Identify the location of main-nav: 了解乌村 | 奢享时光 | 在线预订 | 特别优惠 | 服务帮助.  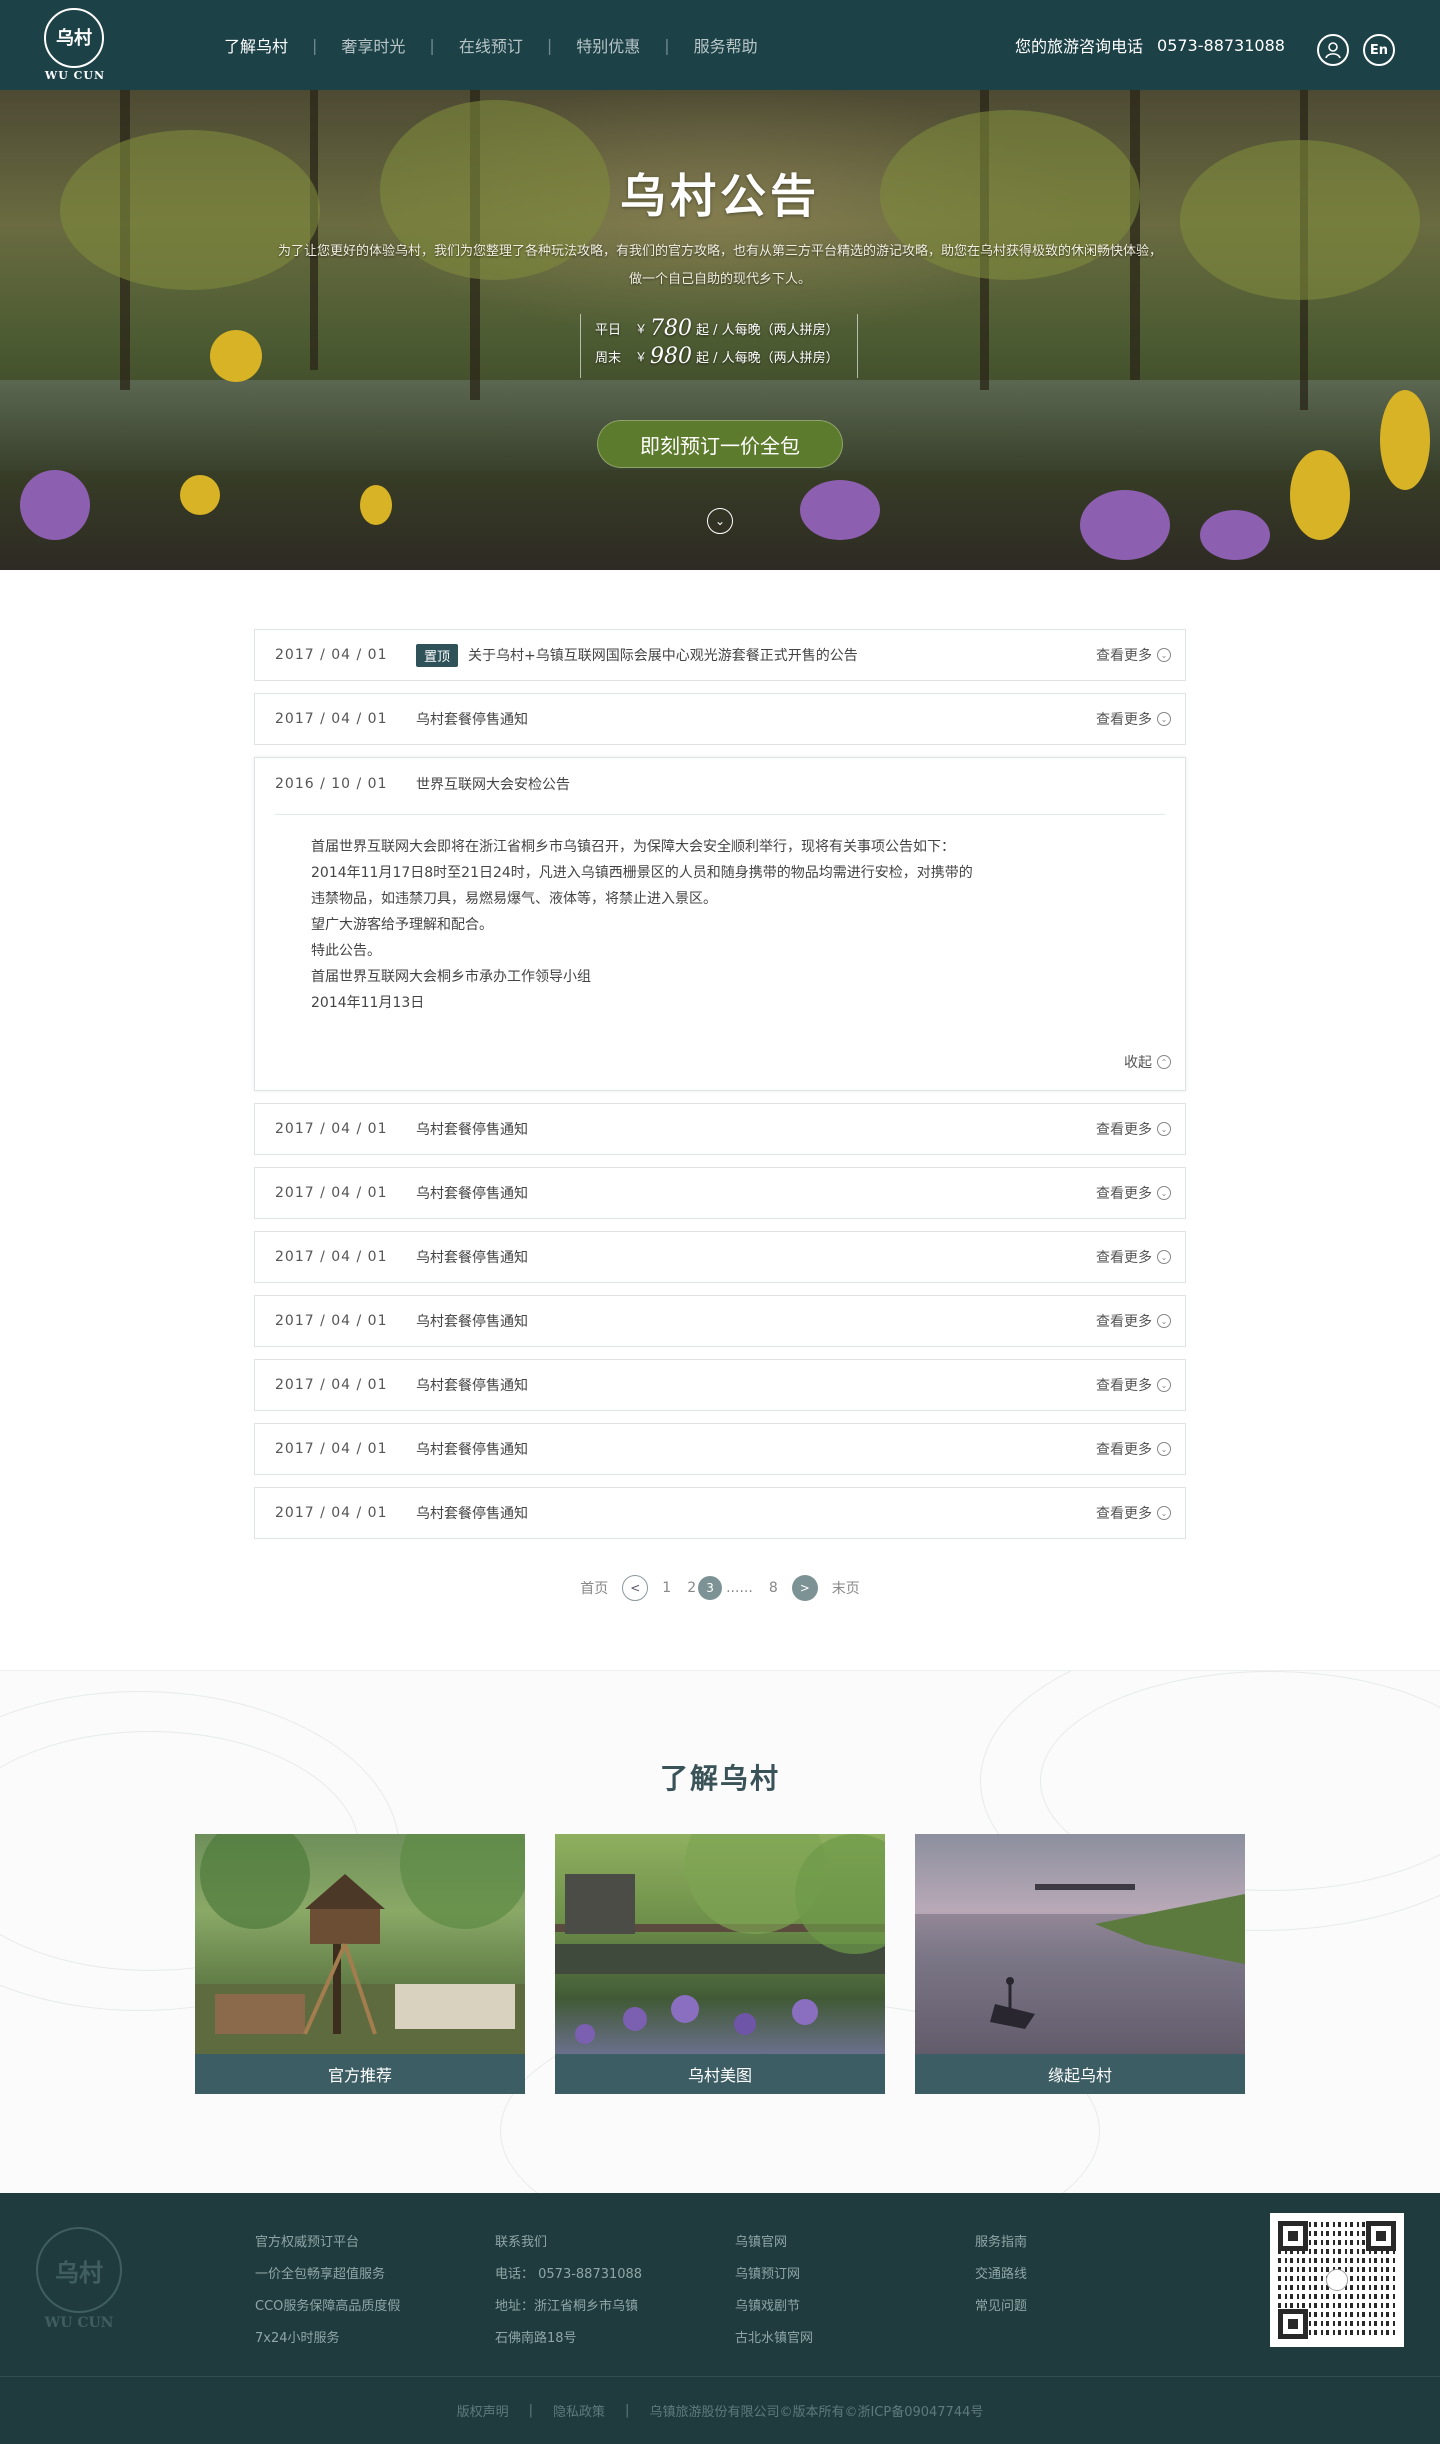
(491, 45).